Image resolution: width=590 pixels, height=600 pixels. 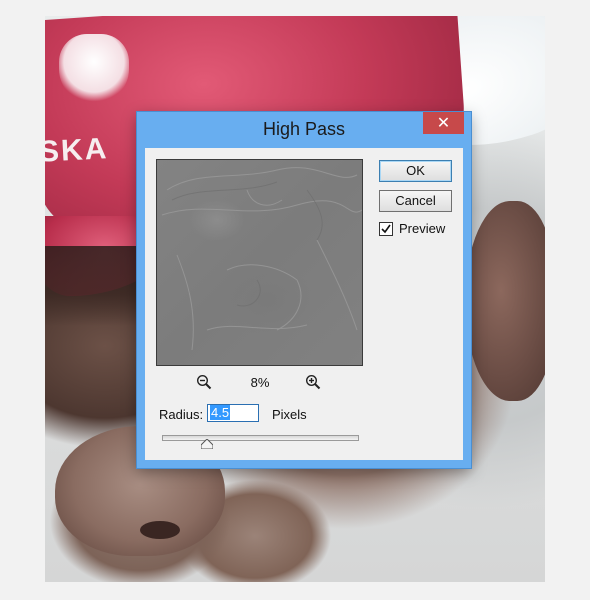 I want to click on dialog-title: High Pass, so click(x=304, y=129).